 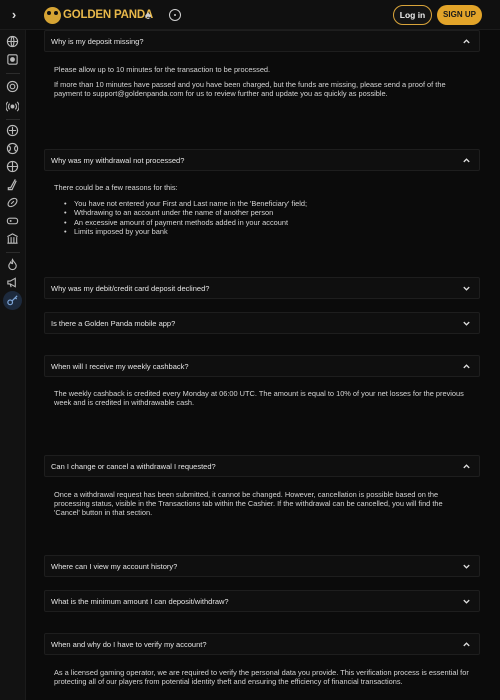 What do you see at coordinates (262, 566) in the screenshot?
I see `faq-question: Where can I view my account history?` at bounding box center [262, 566].